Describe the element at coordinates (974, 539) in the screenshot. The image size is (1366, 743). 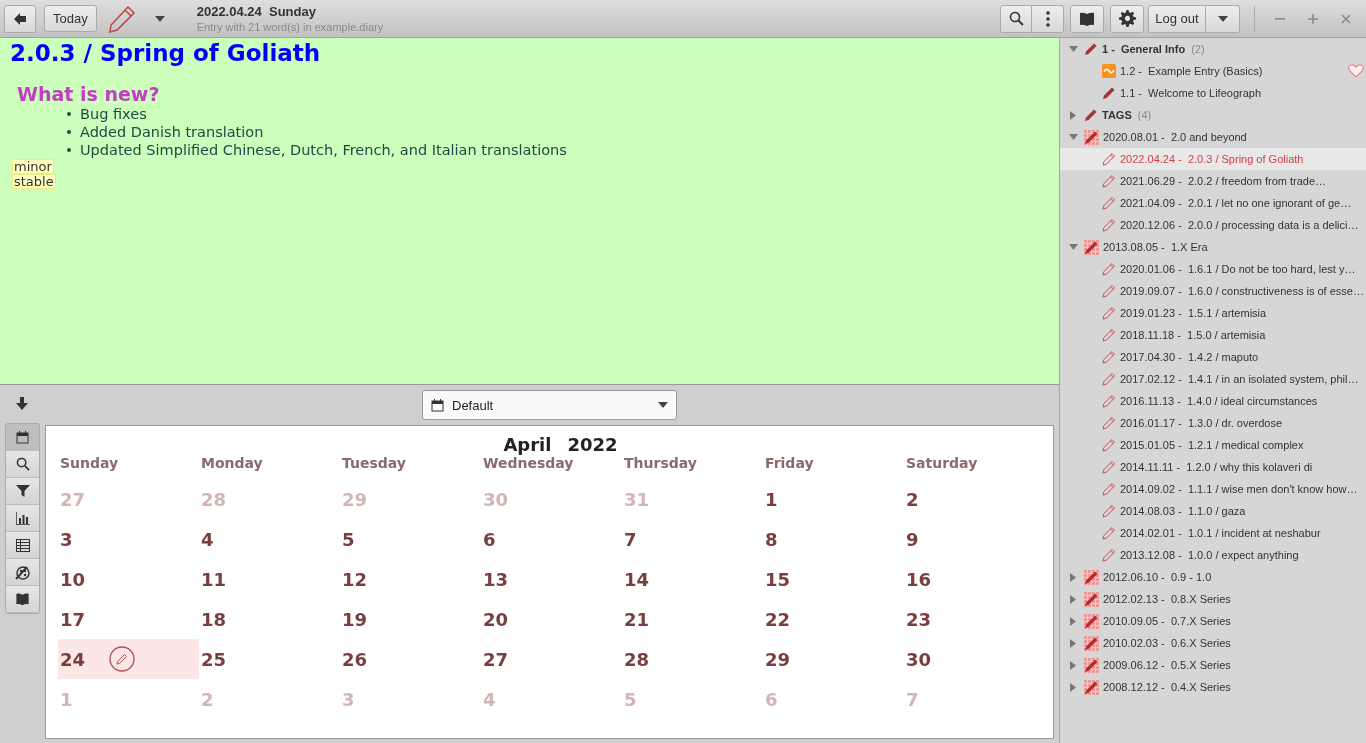
I see `calendar-day: 9` at that location.